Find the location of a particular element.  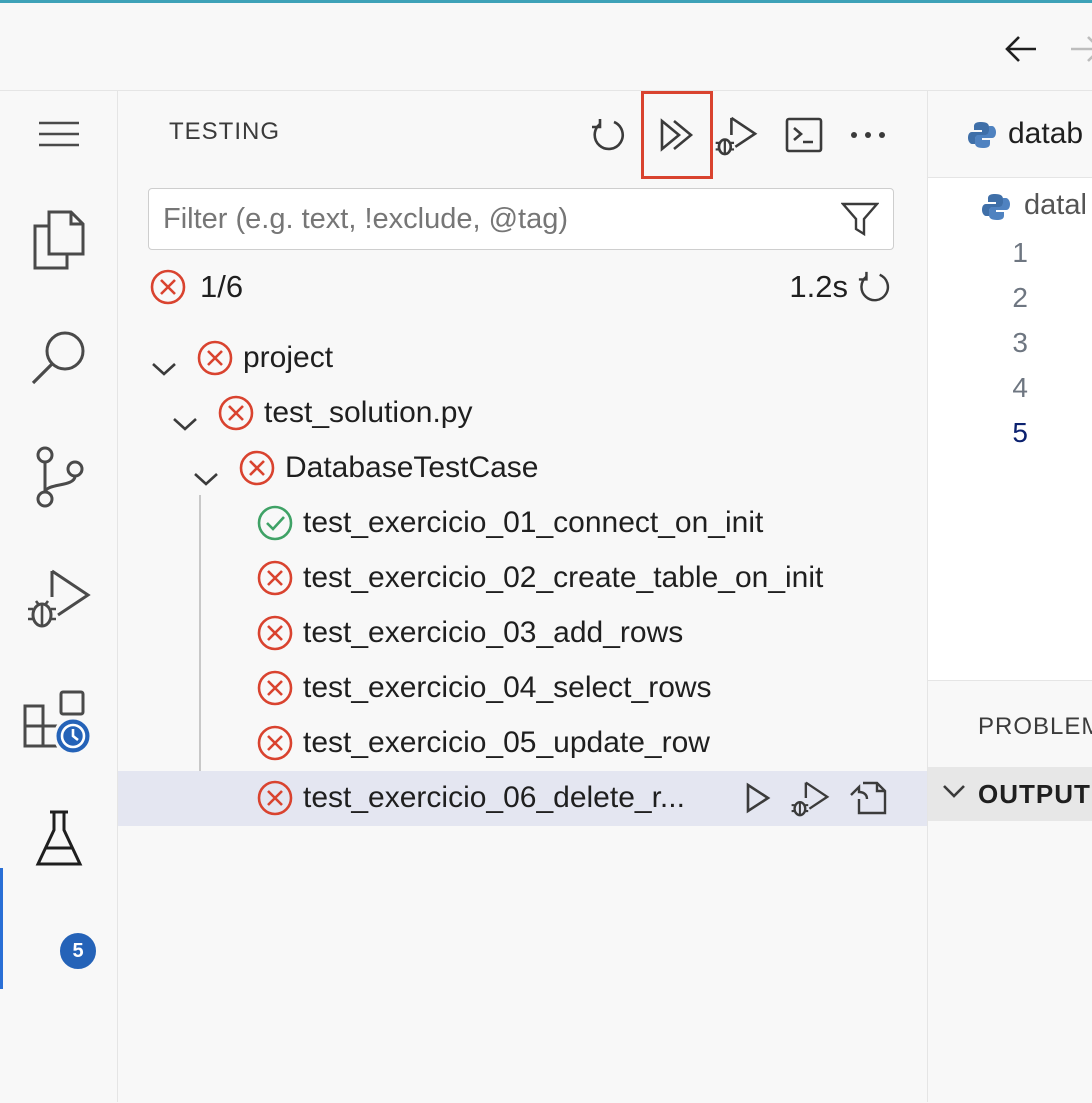

output-section-header: OUTPUT is located at coordinates (1010, 794).